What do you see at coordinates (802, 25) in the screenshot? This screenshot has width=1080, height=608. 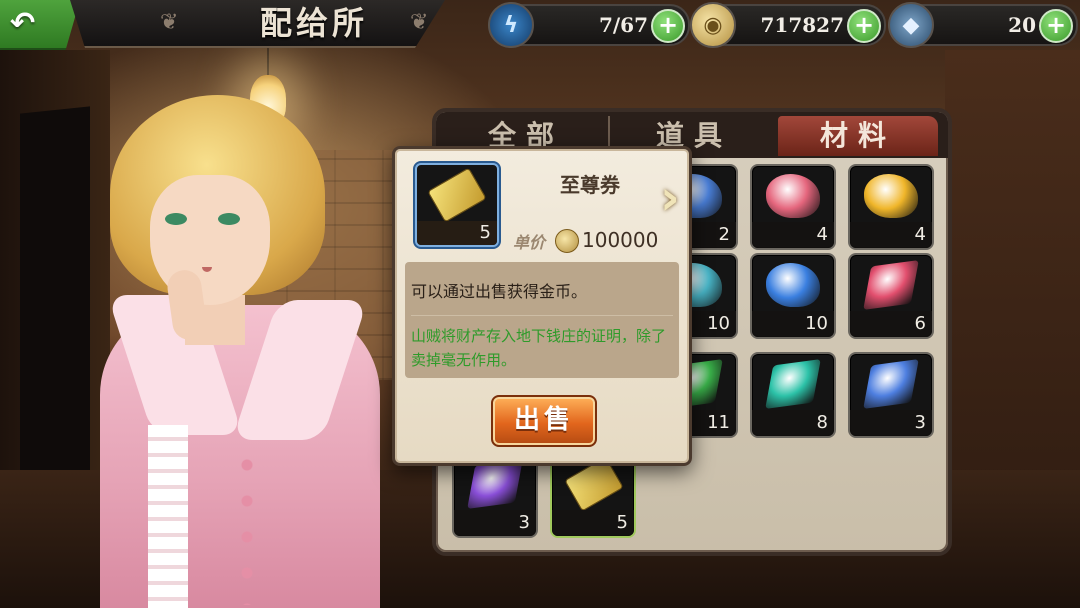 I see `gold-value: 717827` at bounding box center [802, 25].